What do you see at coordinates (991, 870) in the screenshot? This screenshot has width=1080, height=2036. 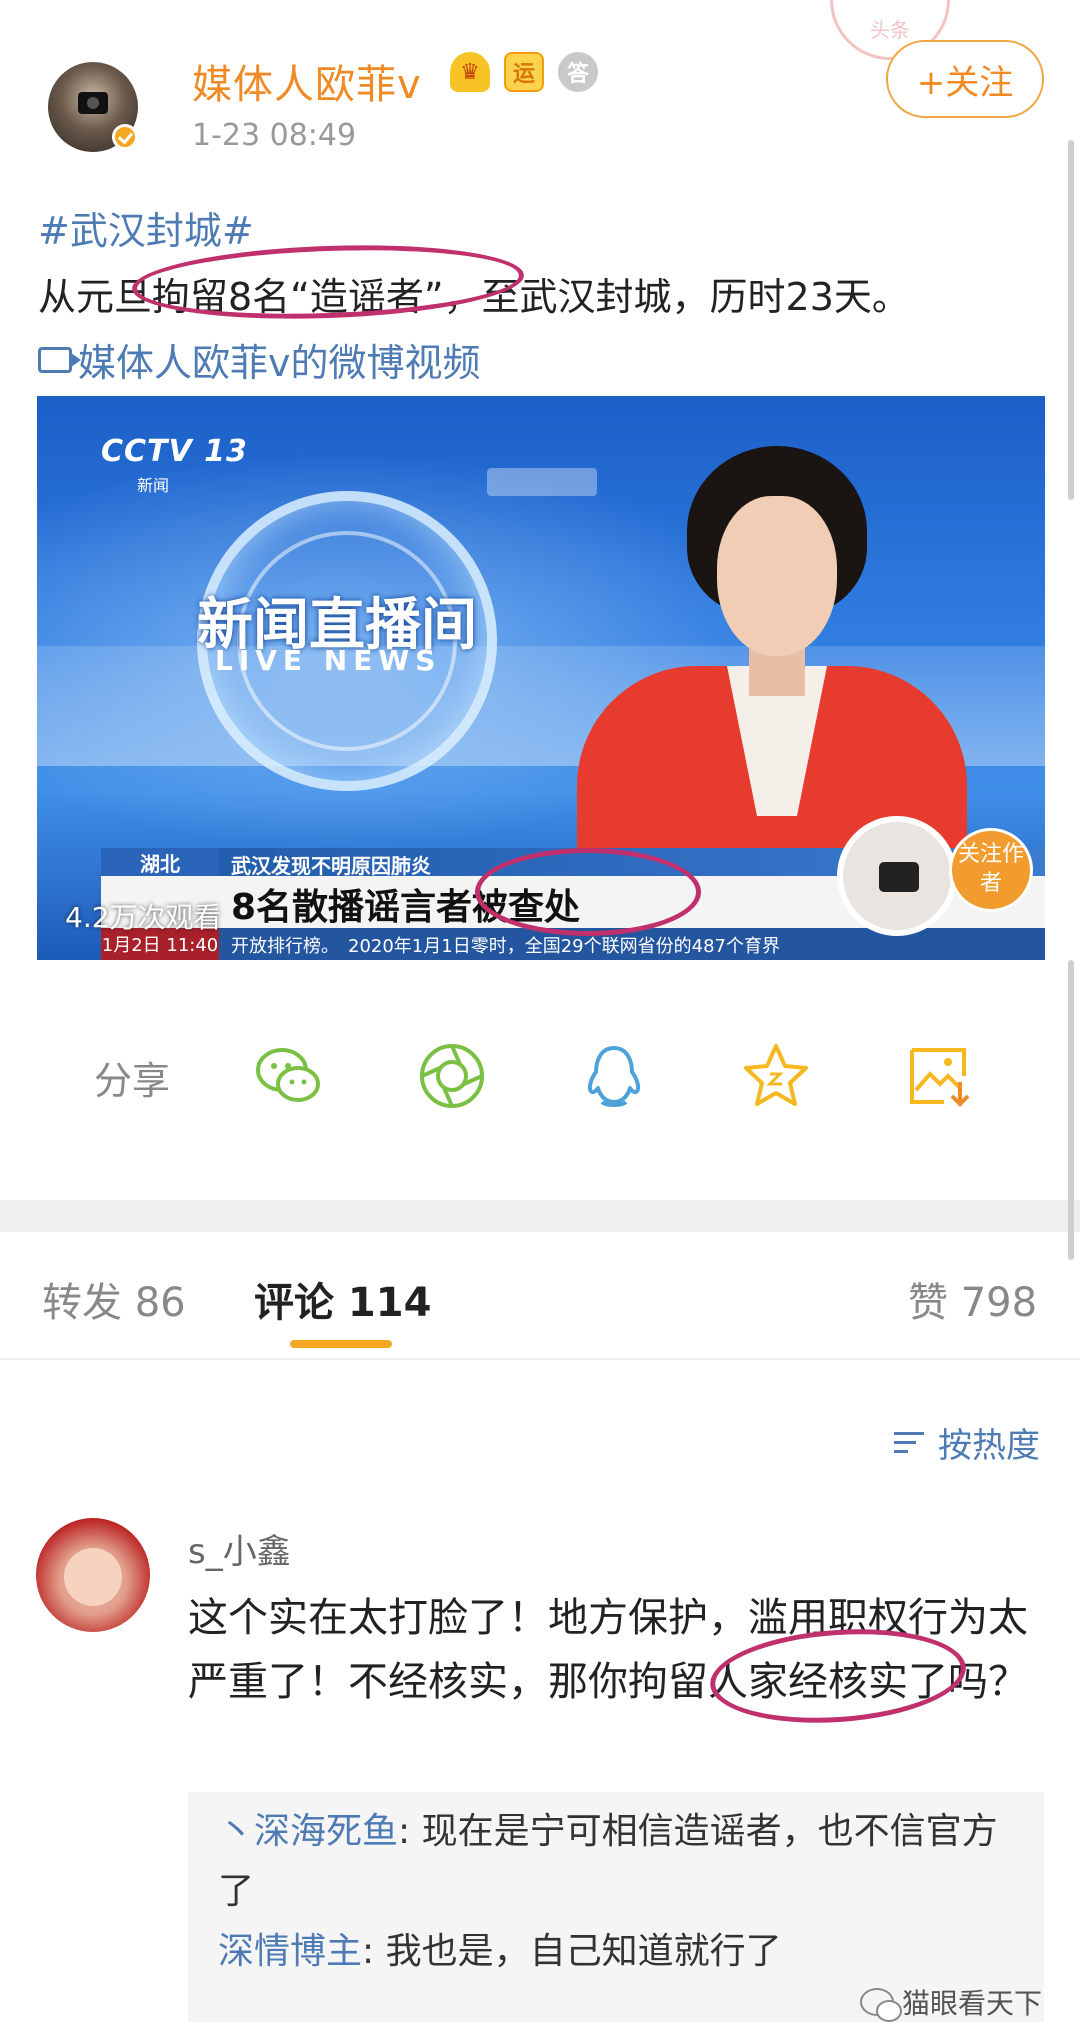 I see `follow-author-button: 关注作者` at bounding box center [991, 870].